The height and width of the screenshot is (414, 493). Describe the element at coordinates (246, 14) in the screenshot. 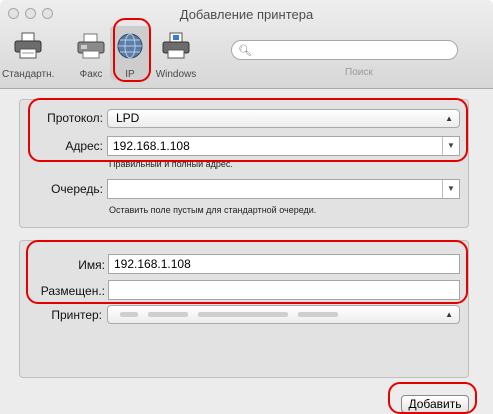

I see `window-title: Добавление принтера` at that location.